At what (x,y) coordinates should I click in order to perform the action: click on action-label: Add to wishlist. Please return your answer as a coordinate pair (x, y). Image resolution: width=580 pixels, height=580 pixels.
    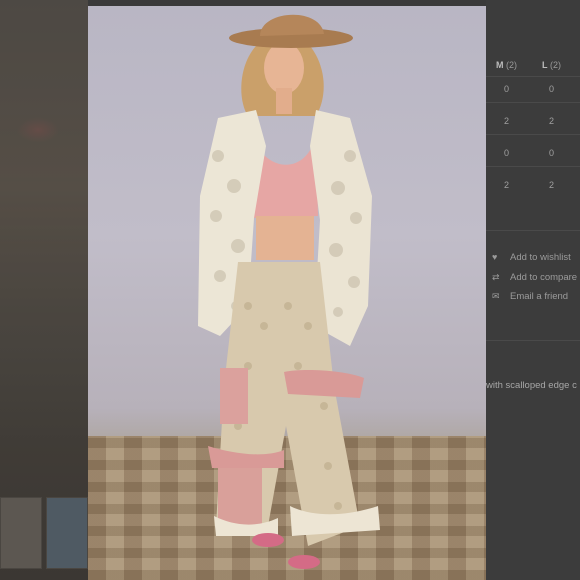
    Looking at the image, I should click on (540, 257).